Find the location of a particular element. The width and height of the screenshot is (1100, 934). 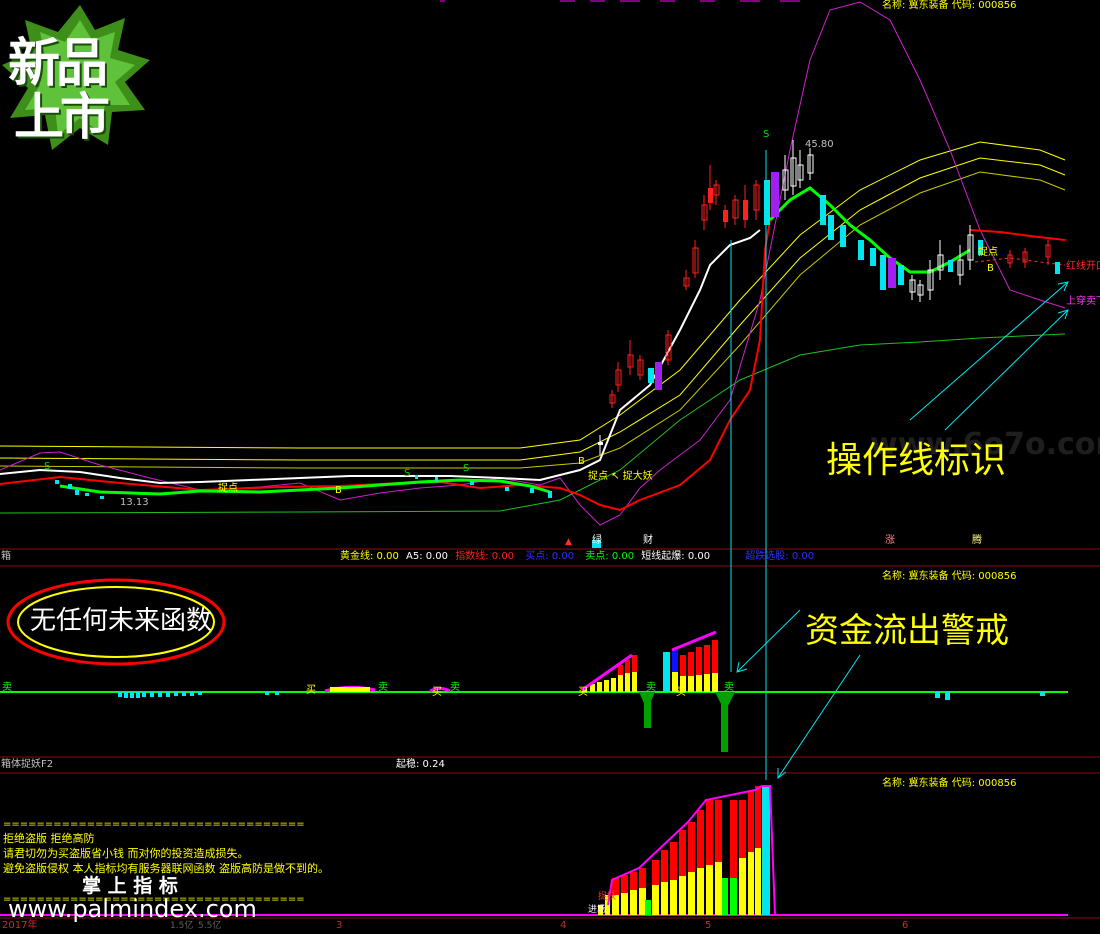

indicator-a5: A5: 0.00 is located at coordinates (427, 556).